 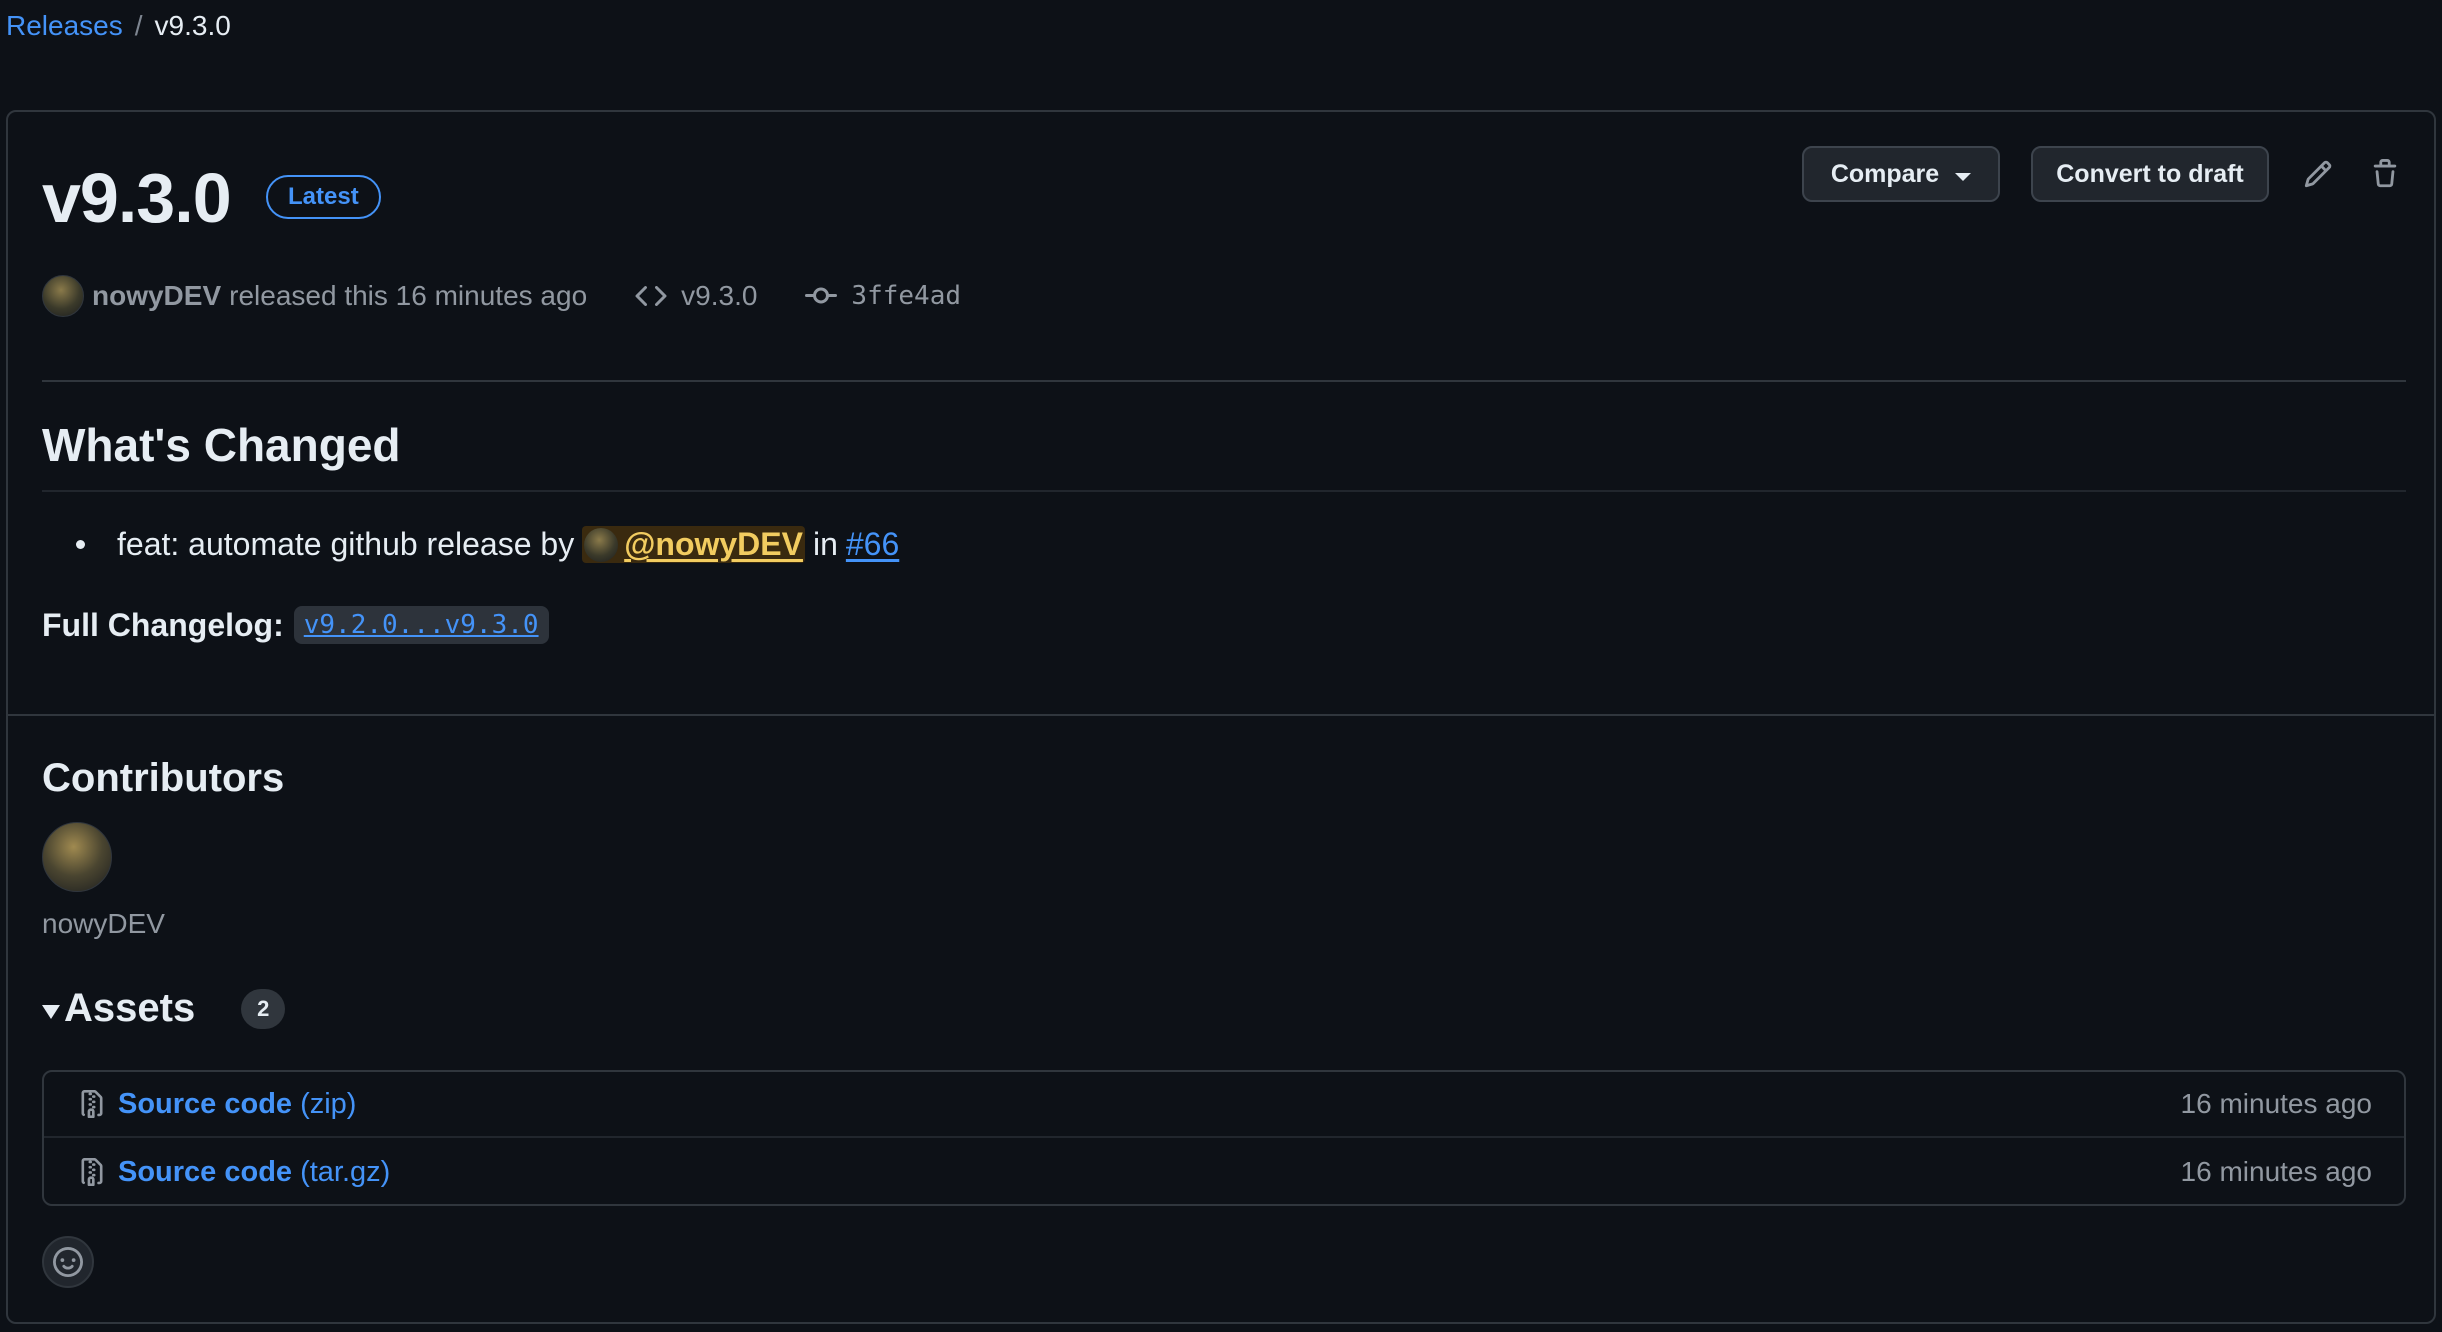 What do you see at coordinates (80, 544) in the screenshot?
I see `bullet-dot` at bounding box center [80, 544].